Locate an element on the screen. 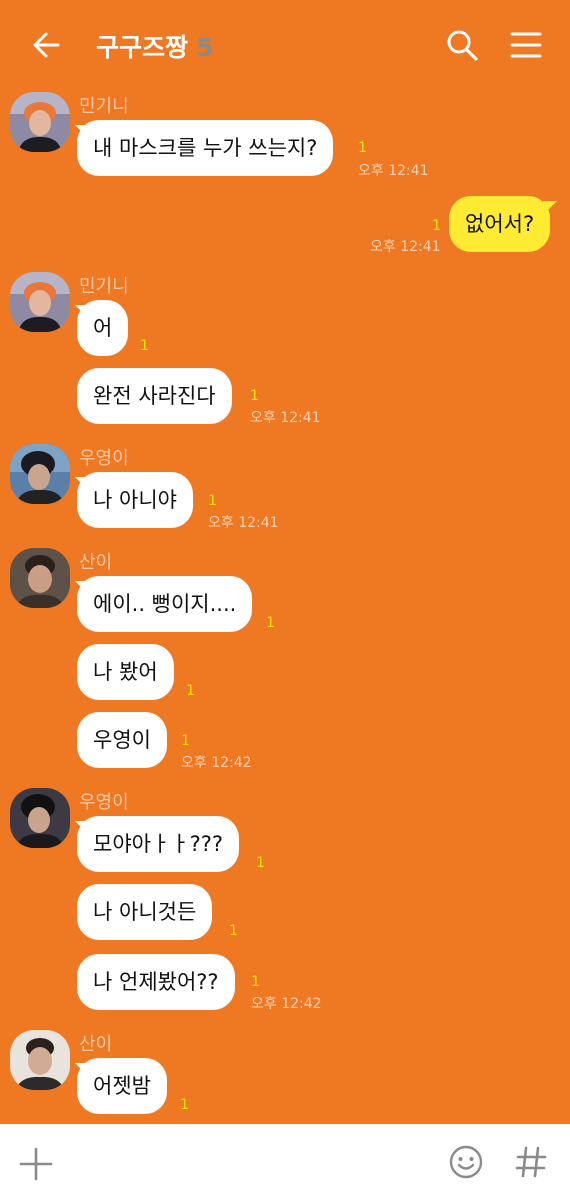 The image size is (570, 1200). input-bar is located at coordinates (285, 1162).